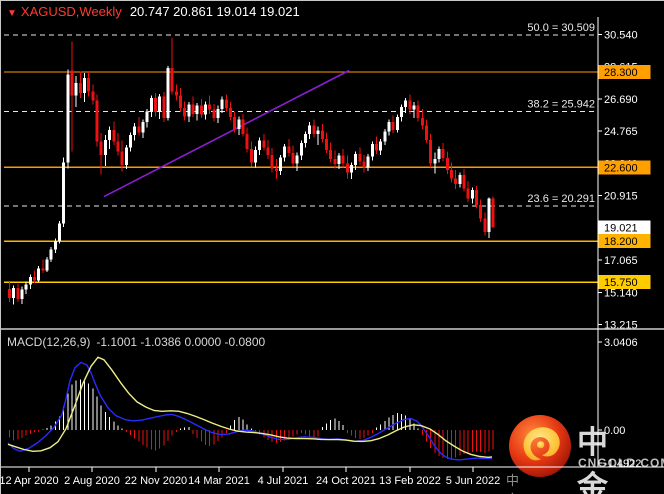 The height and width of the screenshot is (494, 664). What do you see at coordinates (12, 13) in the screenshot?
I see `symbol-dropdown-icon: ▼` at bounding box center [12, 13].